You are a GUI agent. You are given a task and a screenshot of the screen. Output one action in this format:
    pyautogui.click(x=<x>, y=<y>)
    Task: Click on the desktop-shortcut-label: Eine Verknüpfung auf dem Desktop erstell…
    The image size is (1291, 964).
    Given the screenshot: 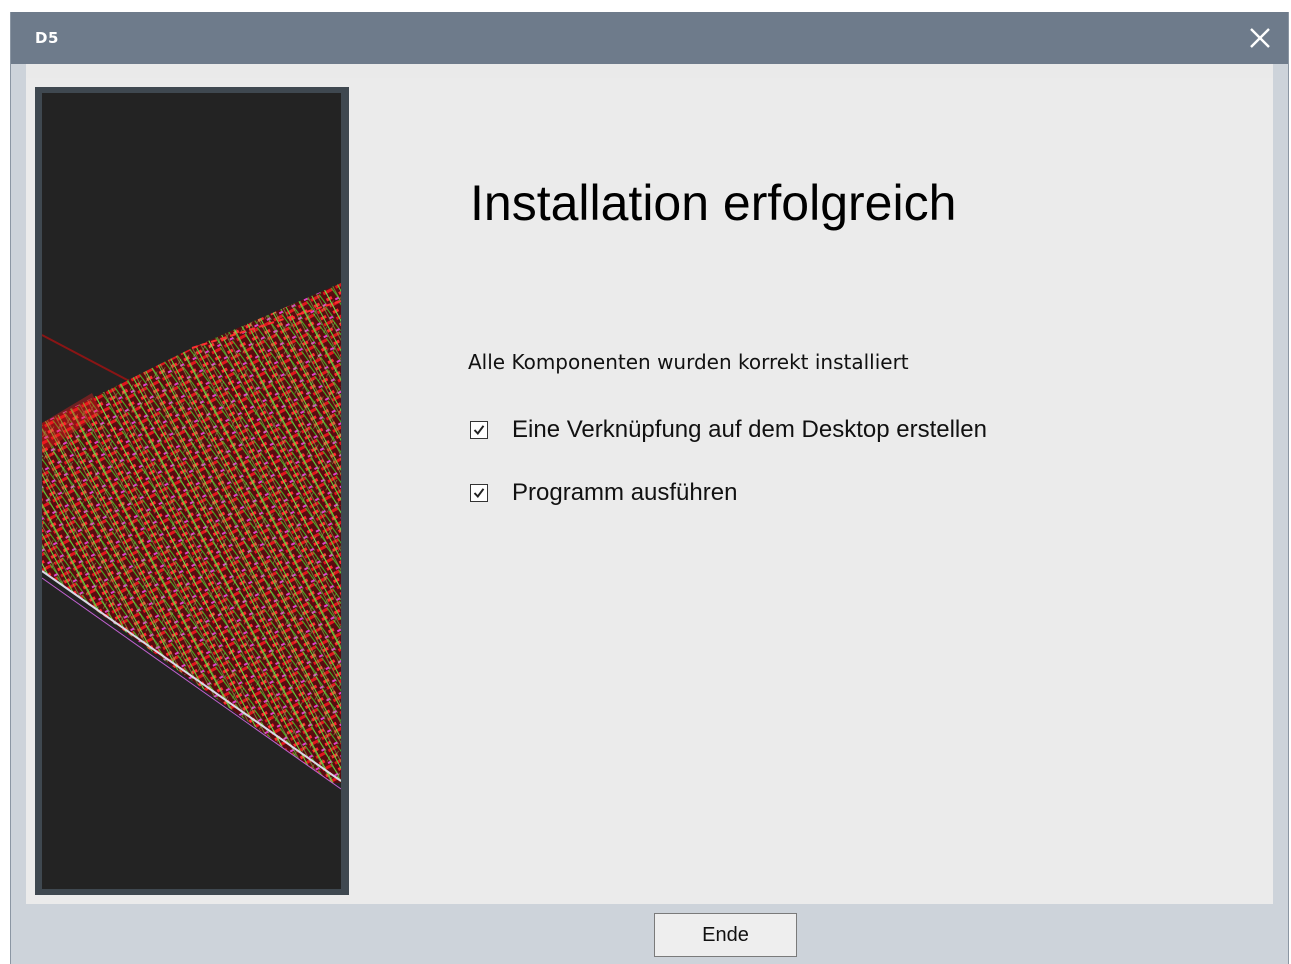 What is the action you would take?
    pyautogui.click(x=749, y=430)
    